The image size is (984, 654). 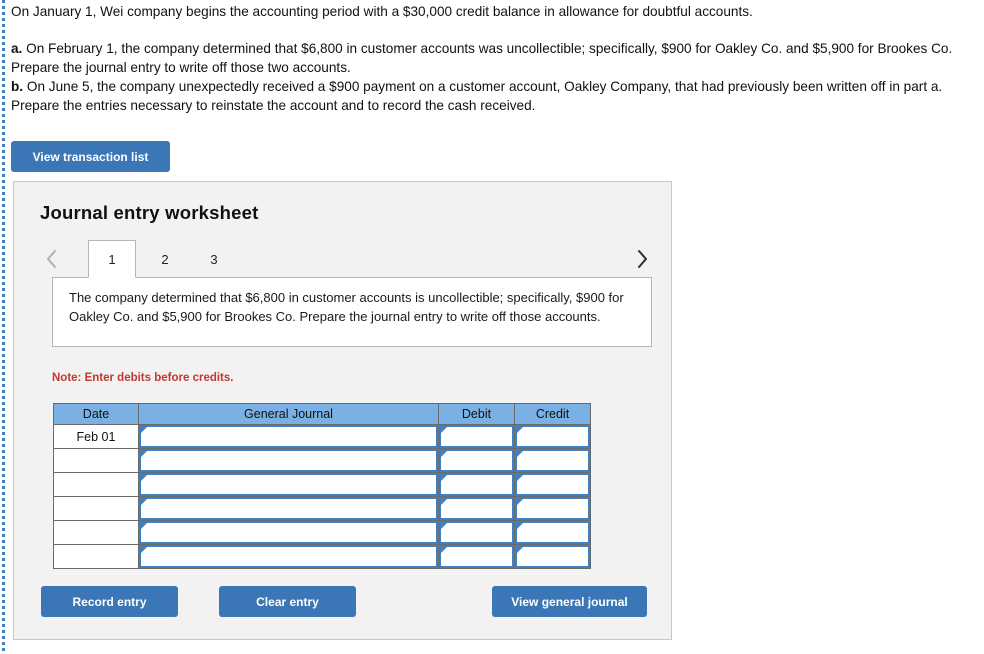 I want to click on column-header-debit: Debit, so click(x=476, y=414).